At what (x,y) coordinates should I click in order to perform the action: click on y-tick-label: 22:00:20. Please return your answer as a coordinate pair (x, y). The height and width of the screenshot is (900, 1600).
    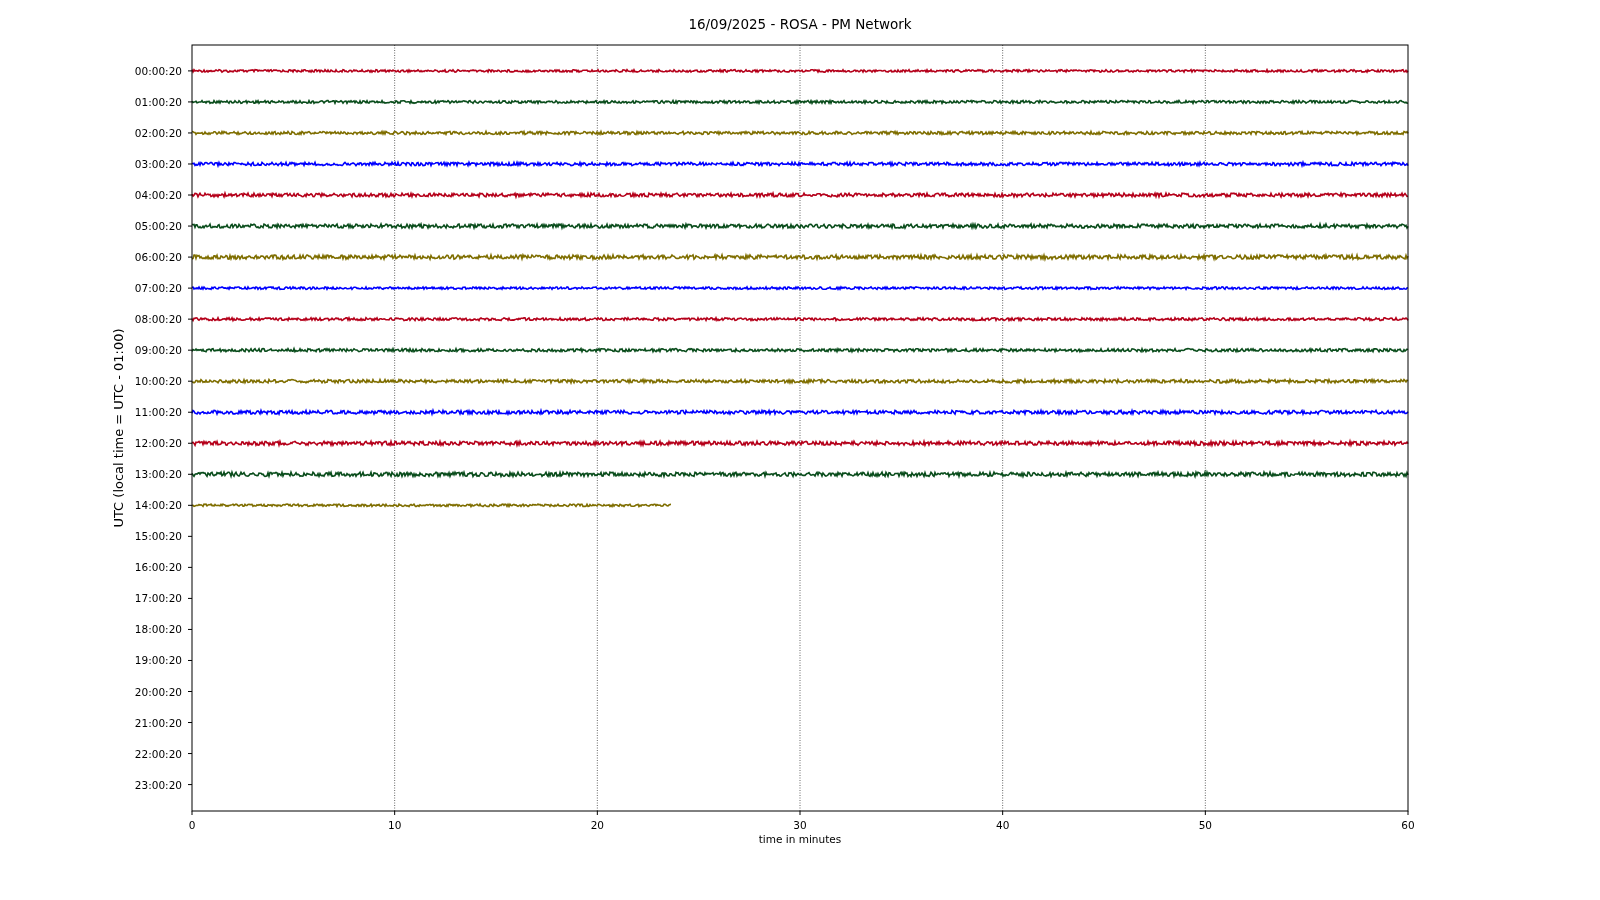
    Looking at the image, I should click on (158, 753).